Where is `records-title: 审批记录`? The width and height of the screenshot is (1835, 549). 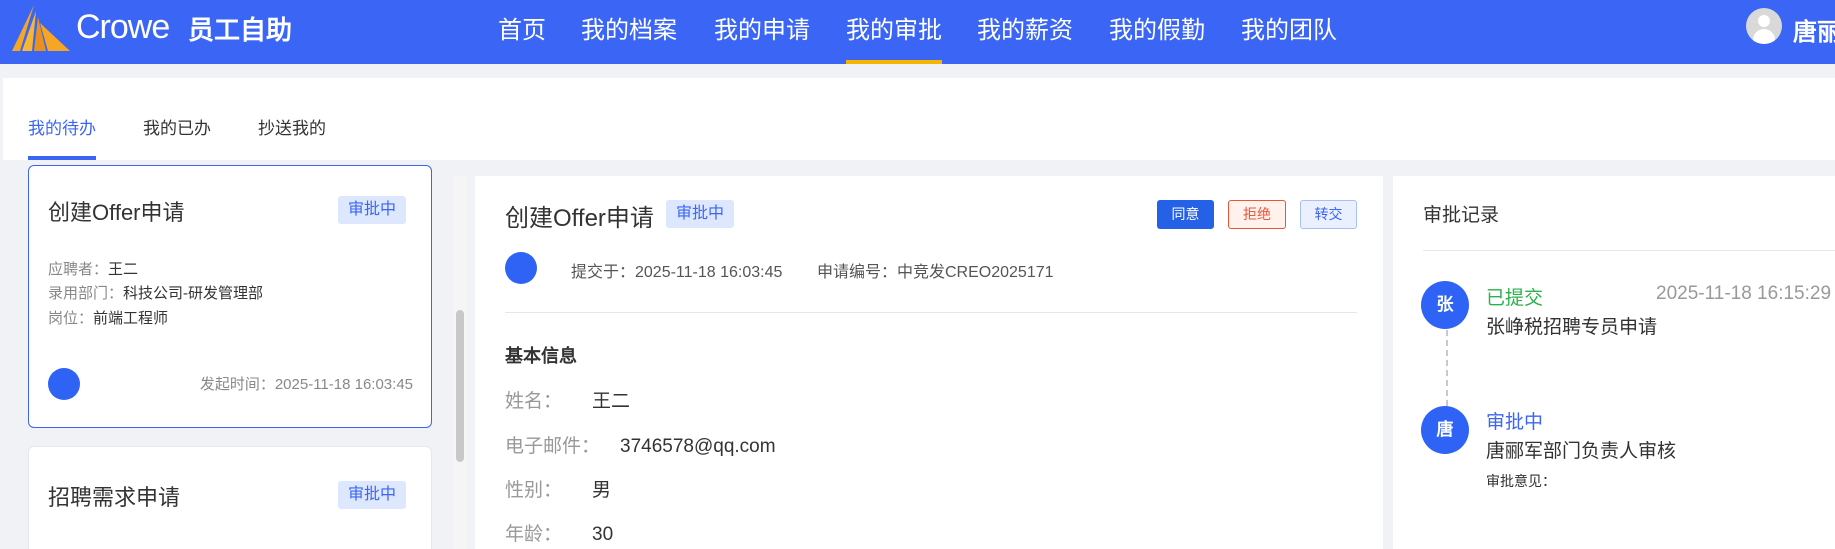
records-title: 审批记录 is located at coordinates (1461, 215).